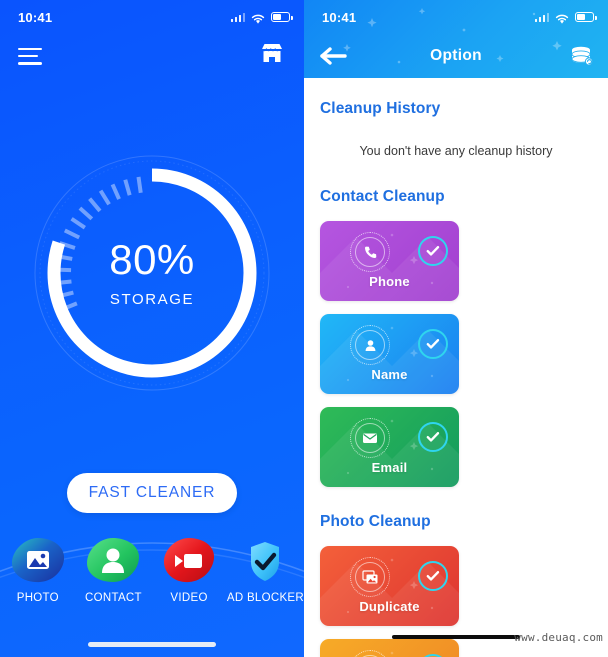 Image resolution: width=608 pixels, height=657 pixels. What do you see at coordinates (152, 56) in the screenshot?
I see `top-bar-left` at bounding box center [152, 56].